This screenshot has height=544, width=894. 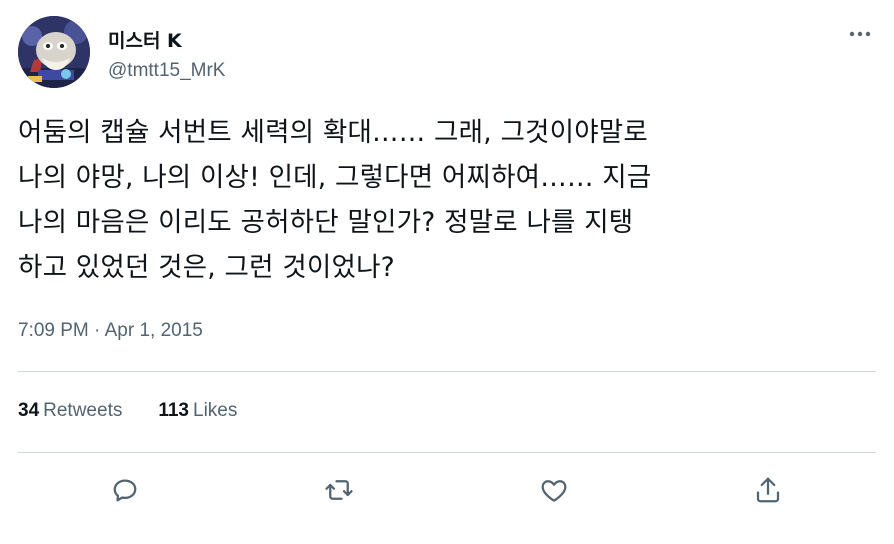 I want to click on likes-stat: 113 Likes, so click(x=197, y=411).